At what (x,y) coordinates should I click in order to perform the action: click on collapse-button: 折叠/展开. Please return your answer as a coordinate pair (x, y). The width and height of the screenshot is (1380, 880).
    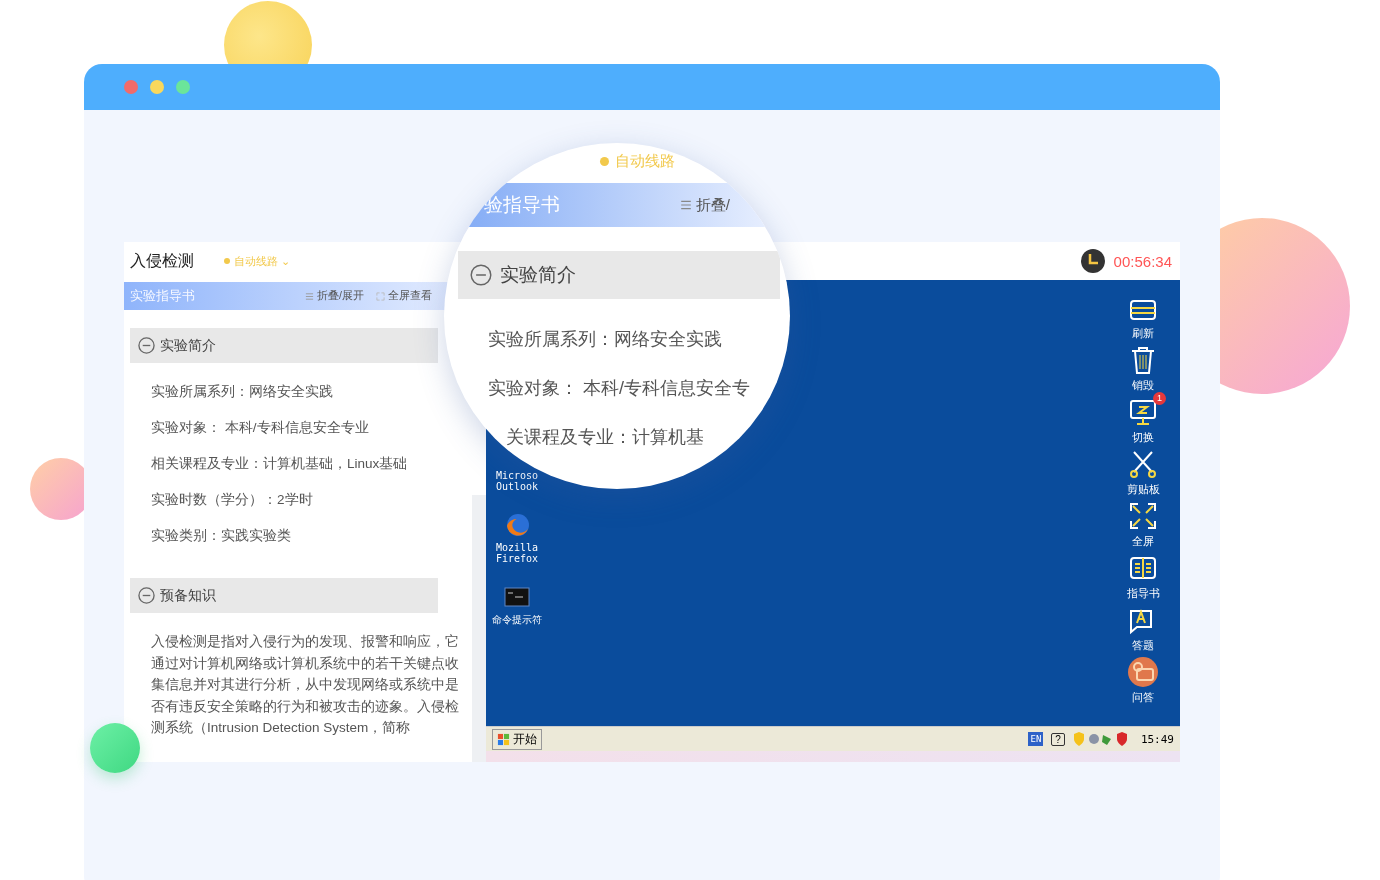
    Looking at the image, I should click on (334, 296).